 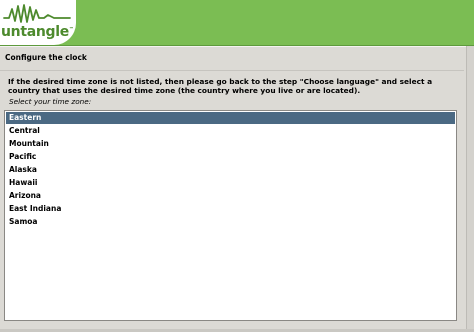 I want to click on window-right-edge, so click(x=470, y=189).